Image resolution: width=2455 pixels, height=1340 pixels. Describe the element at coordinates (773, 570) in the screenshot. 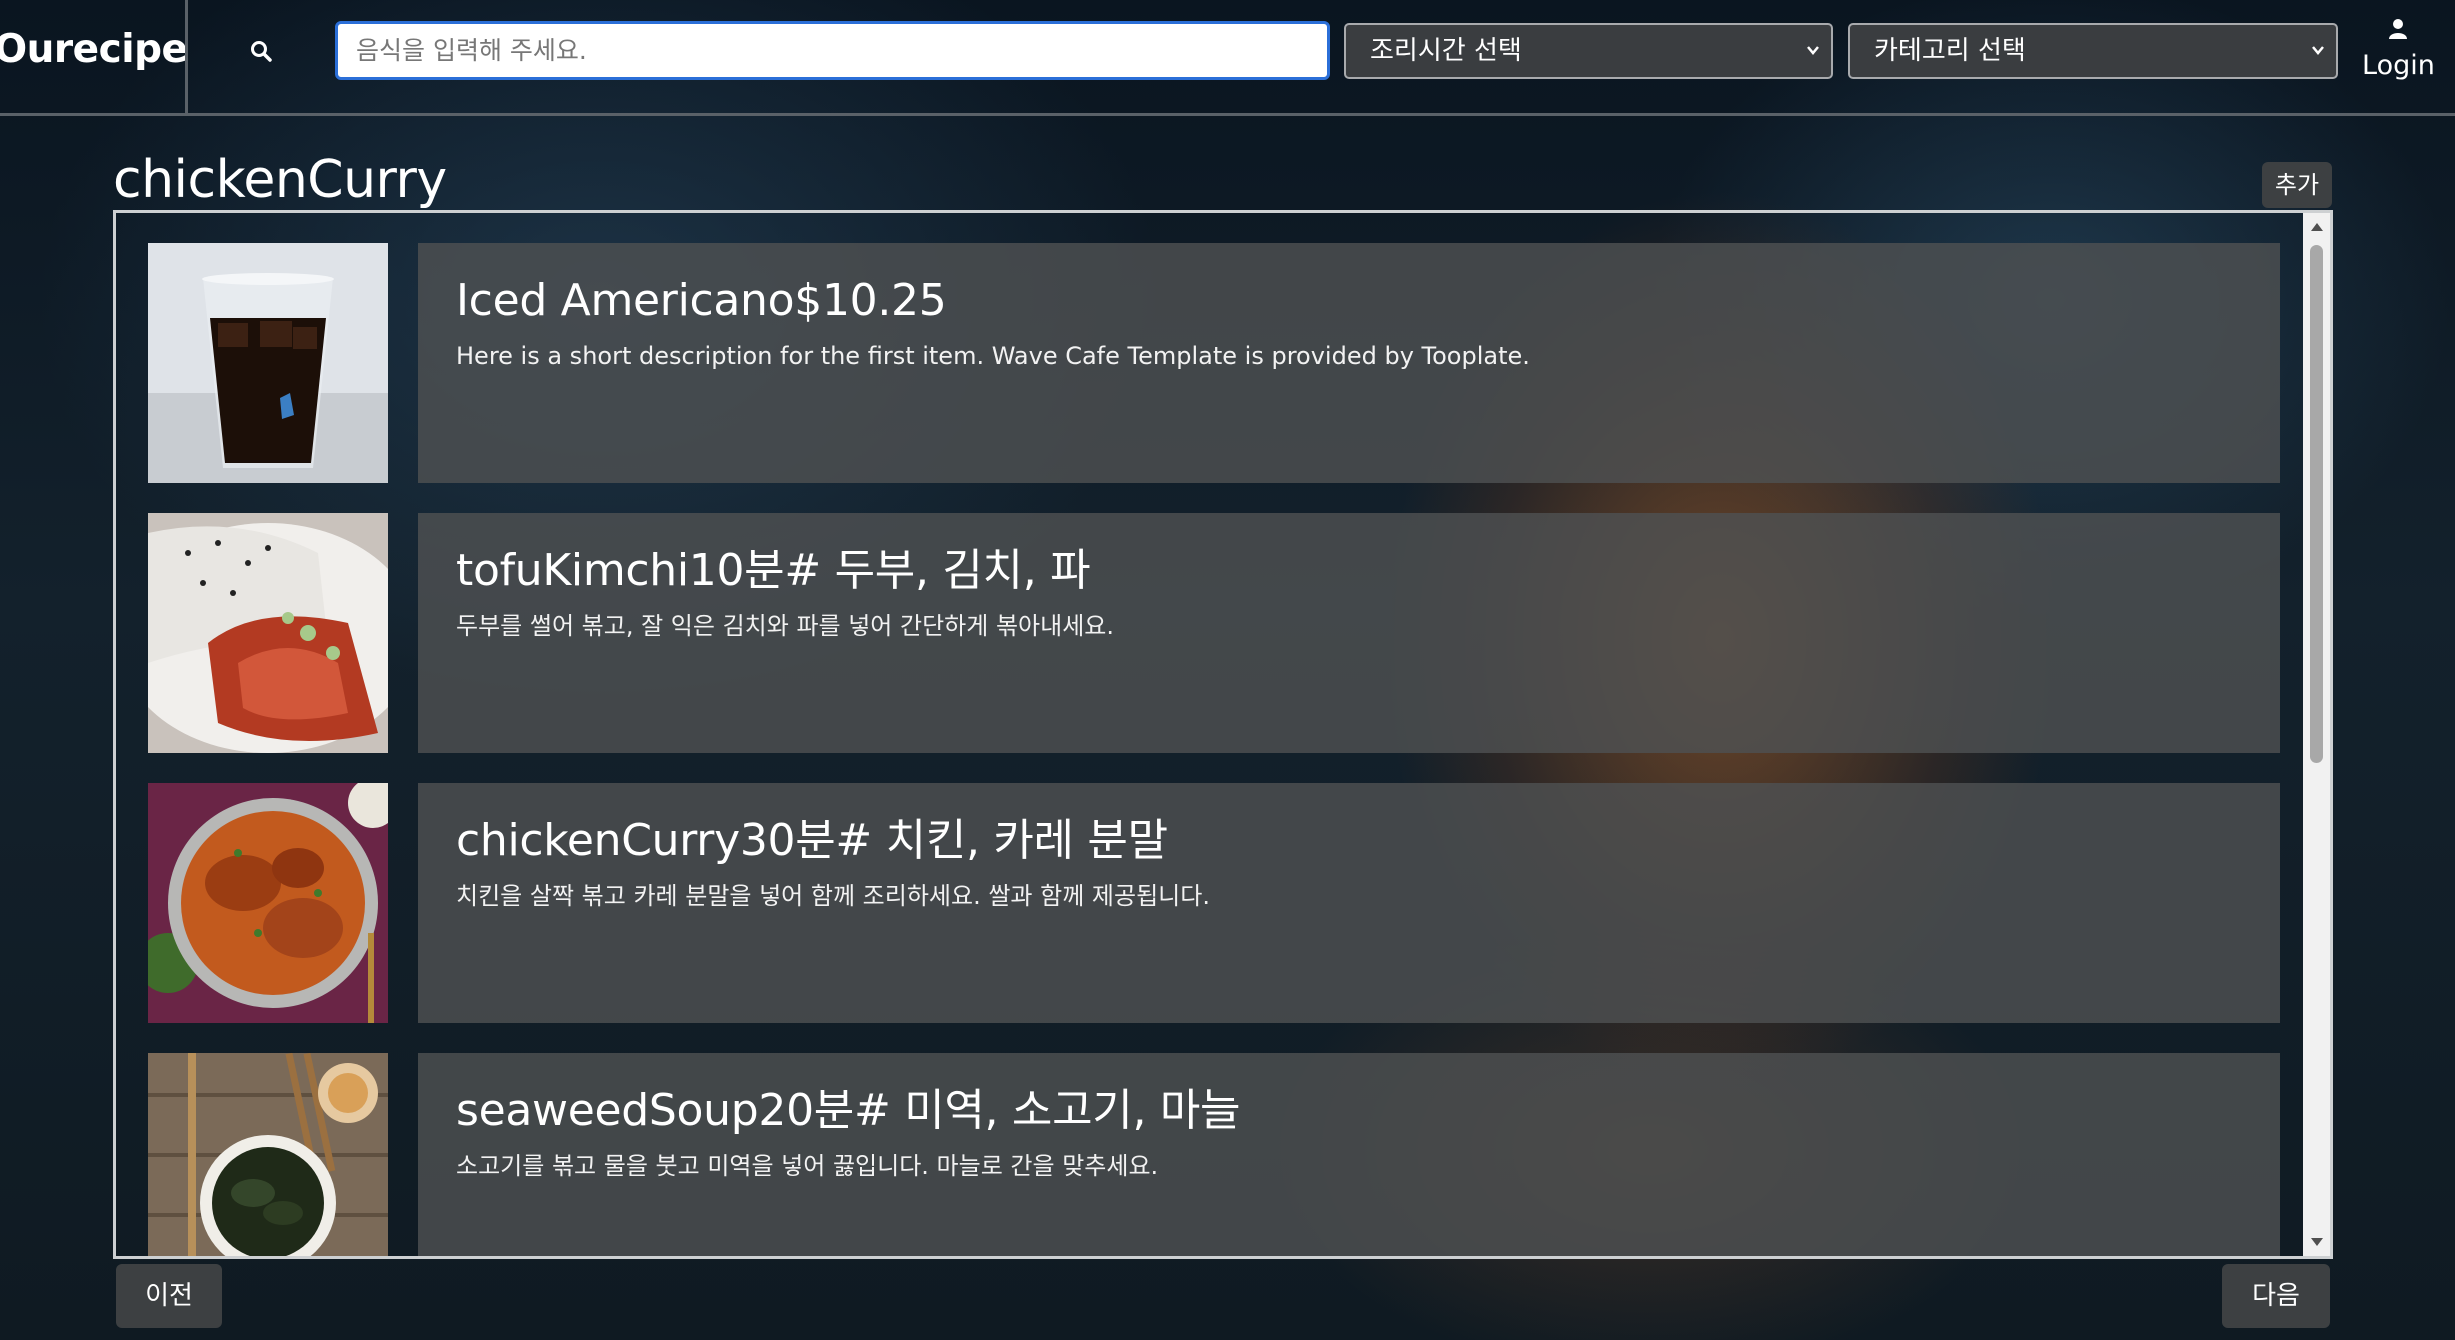

I see `item-title: tofuKimchi10분# 두부, 김치, 파` at that location.